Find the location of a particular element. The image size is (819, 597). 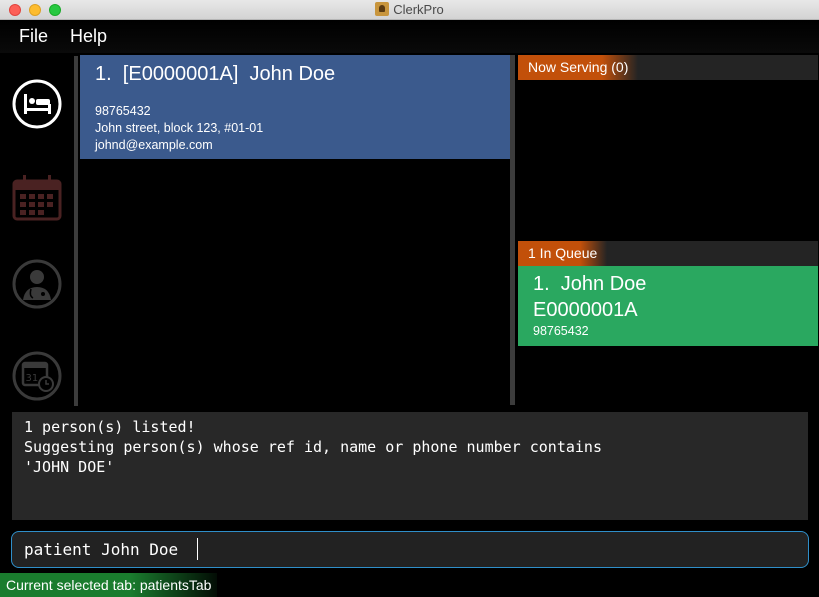

window-title-wrap: ClerkPro is located at coordinates (409, 9).